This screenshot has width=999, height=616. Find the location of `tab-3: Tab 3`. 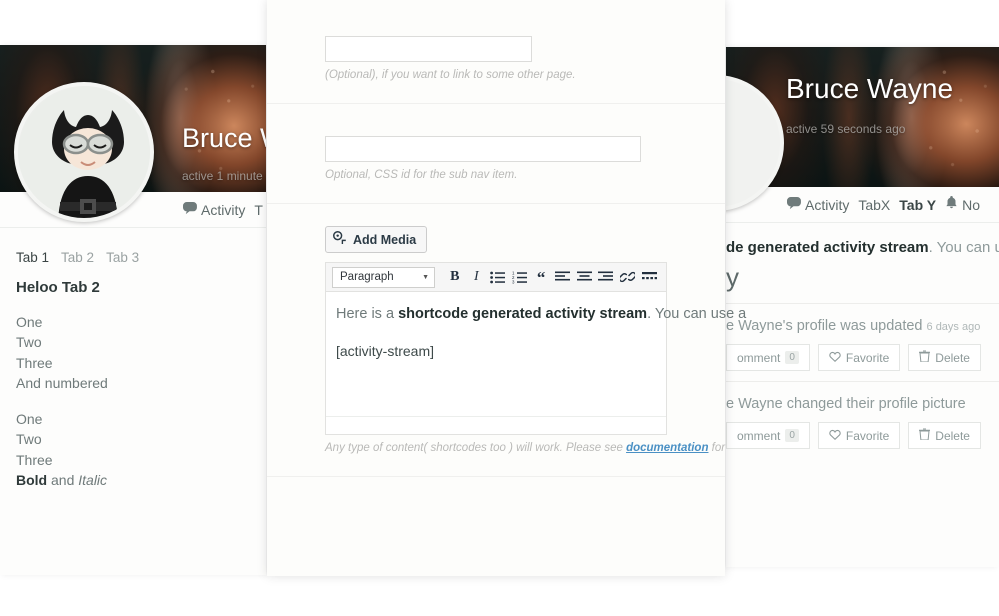

tab-3: Tab 3 is located at coordinates (122, 257).